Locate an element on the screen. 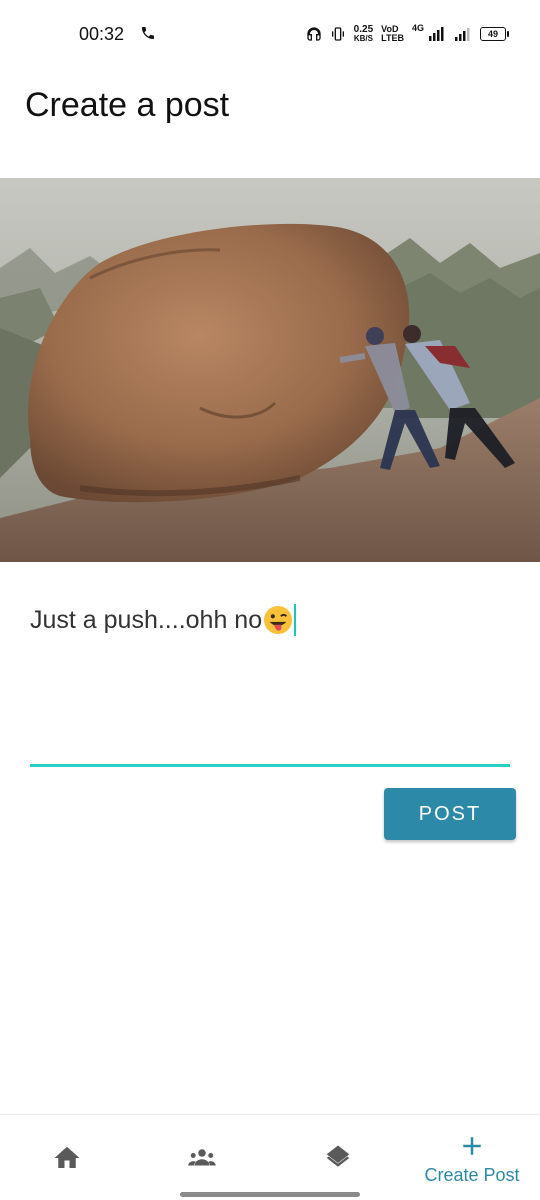  nav-create-post: Create Post is located at coordinates (472, 1157).